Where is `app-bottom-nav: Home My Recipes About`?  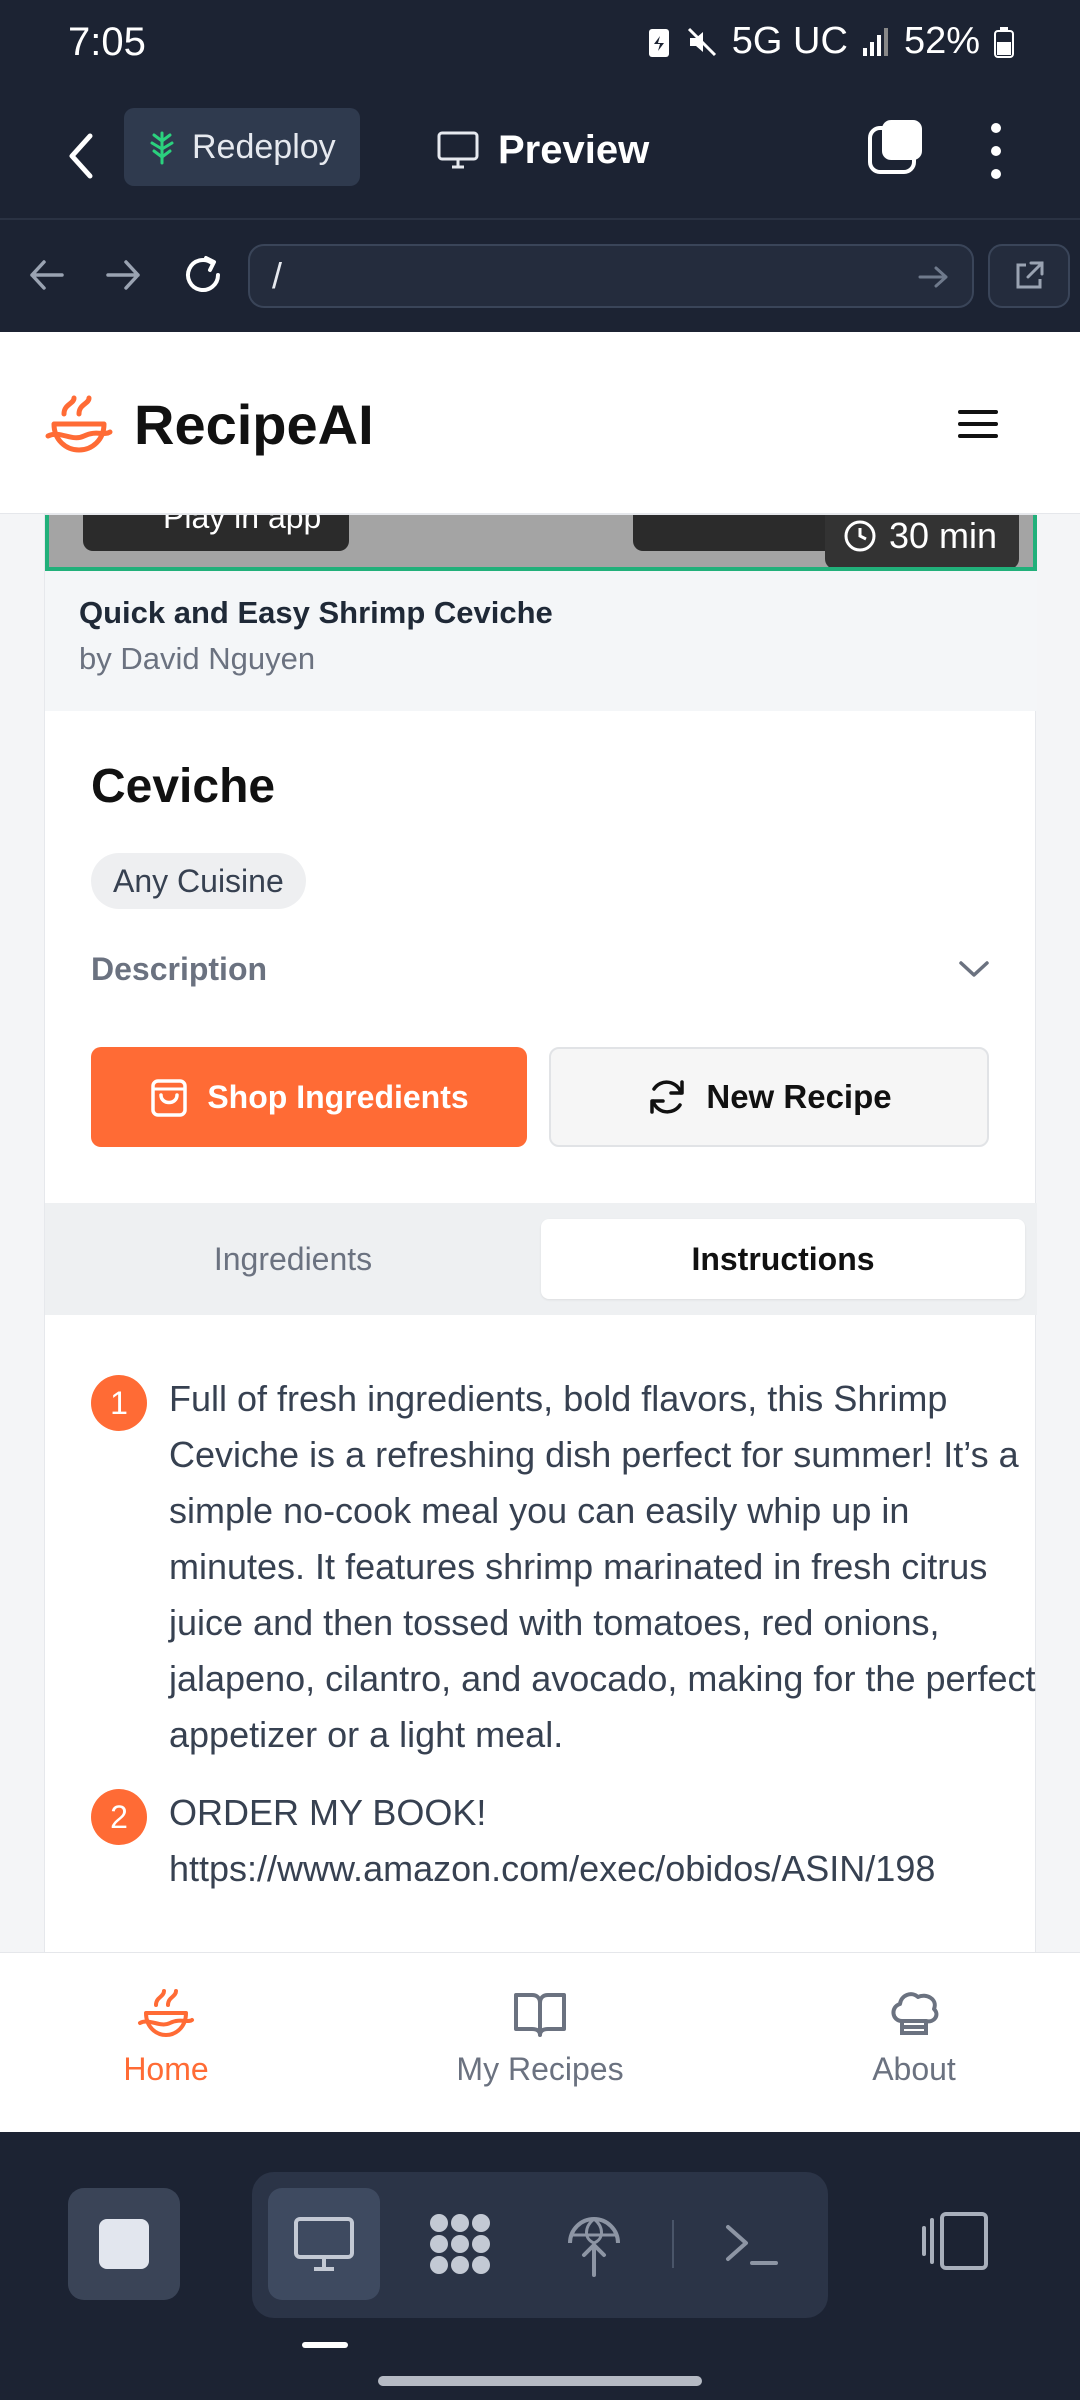
app-bottom-nav: Home My Recipes About is located at coordinates (540, 2042).